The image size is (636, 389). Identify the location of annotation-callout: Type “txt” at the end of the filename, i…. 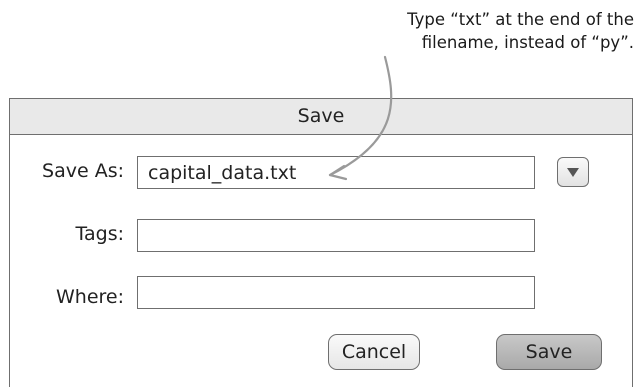
(503, 31).